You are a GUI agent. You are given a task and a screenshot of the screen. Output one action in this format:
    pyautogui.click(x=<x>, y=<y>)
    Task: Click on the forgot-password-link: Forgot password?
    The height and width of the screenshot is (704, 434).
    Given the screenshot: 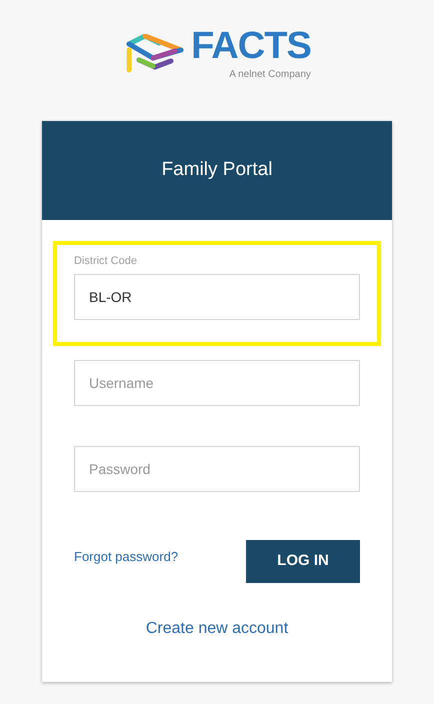 What is the action you would take?
    pyautogui.click(x=126, y=557)
    